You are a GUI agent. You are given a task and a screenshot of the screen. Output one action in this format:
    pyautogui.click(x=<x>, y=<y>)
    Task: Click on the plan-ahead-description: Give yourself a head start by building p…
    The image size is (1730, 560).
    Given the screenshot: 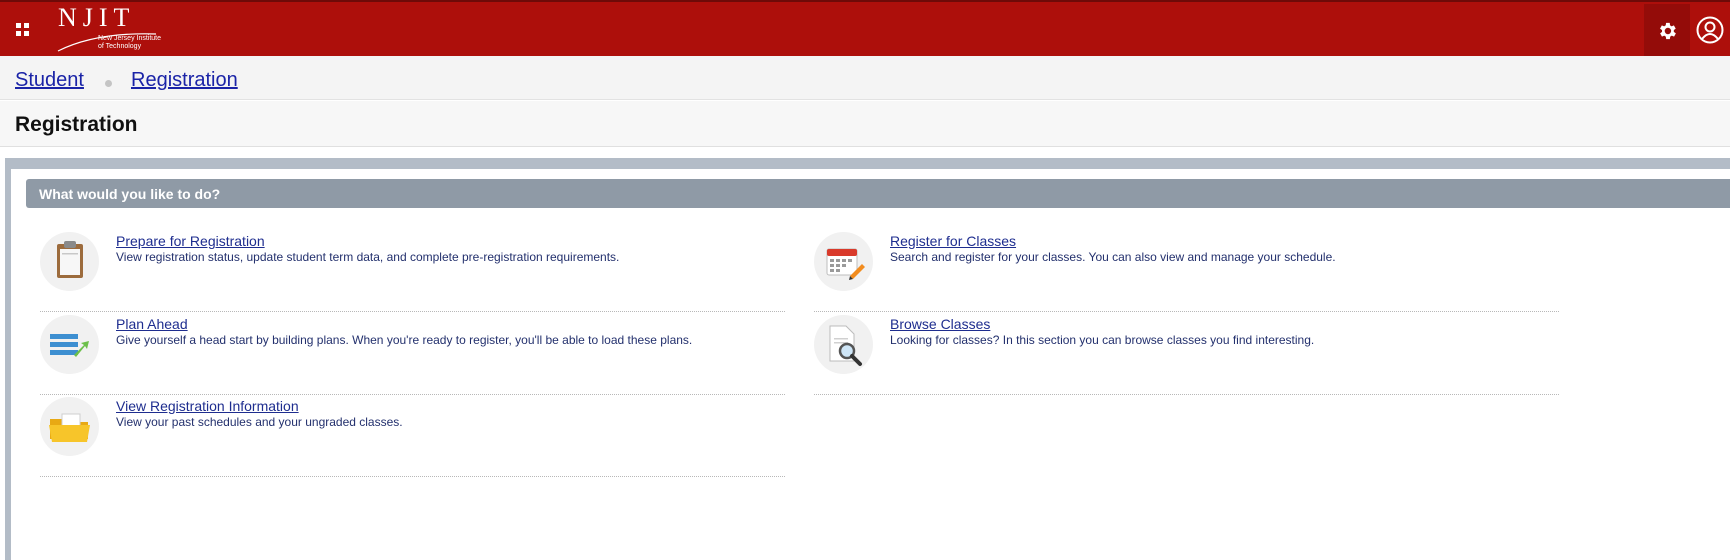 What is the action you would take?
    pyautogui.click(x=404, y=340)
    